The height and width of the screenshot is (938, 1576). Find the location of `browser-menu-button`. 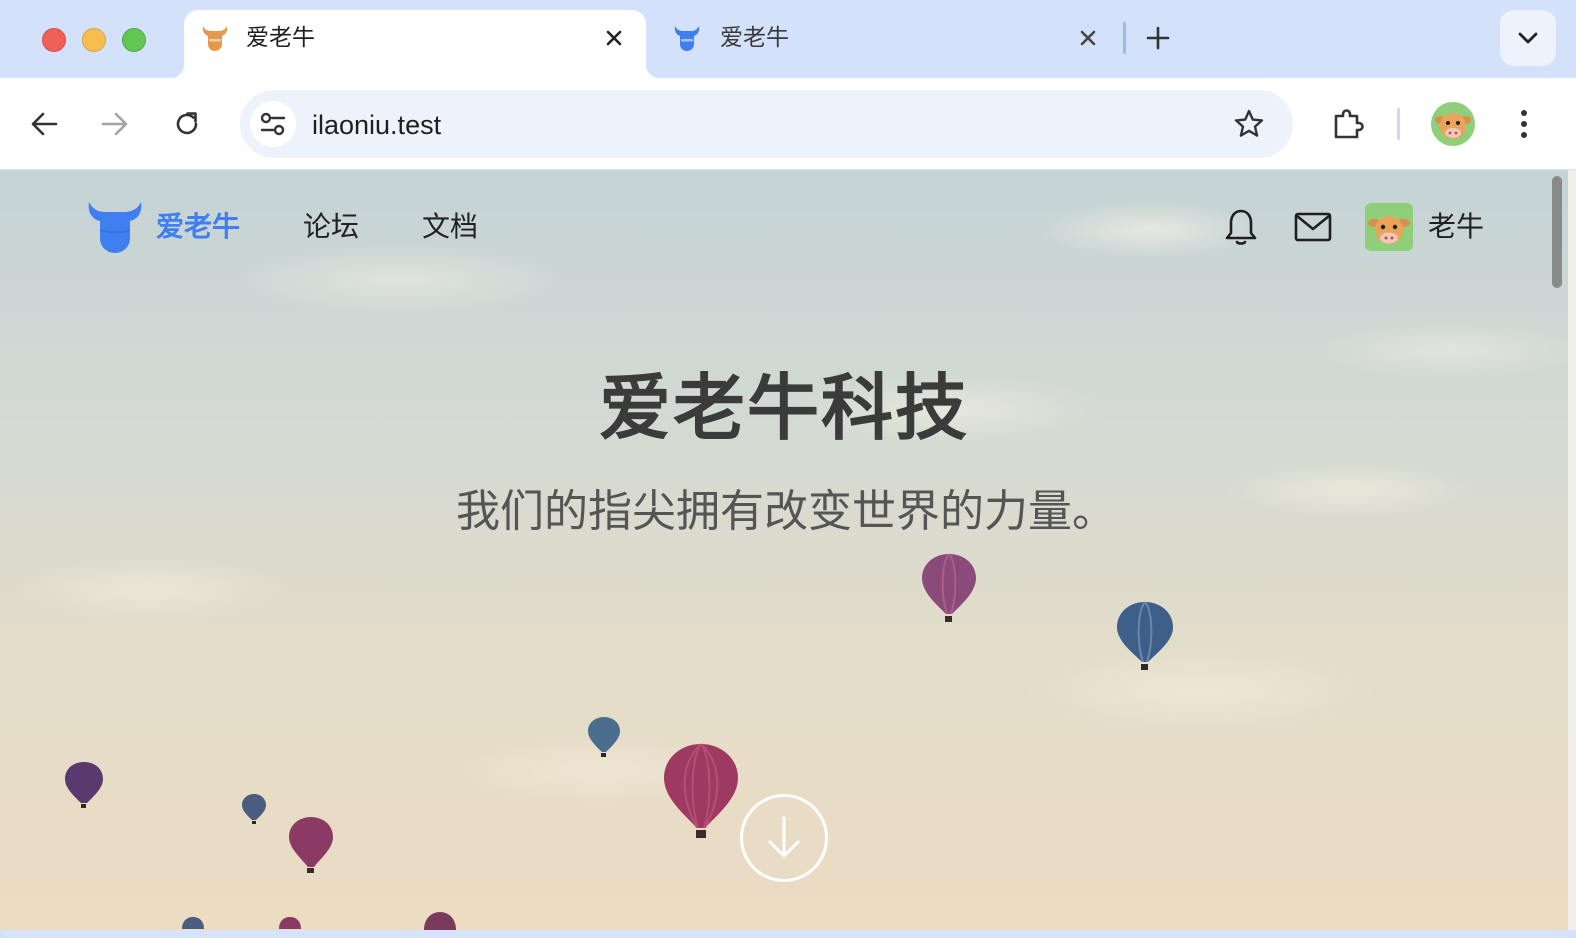

browser-menu-button is located at coordinates (1524, 124).